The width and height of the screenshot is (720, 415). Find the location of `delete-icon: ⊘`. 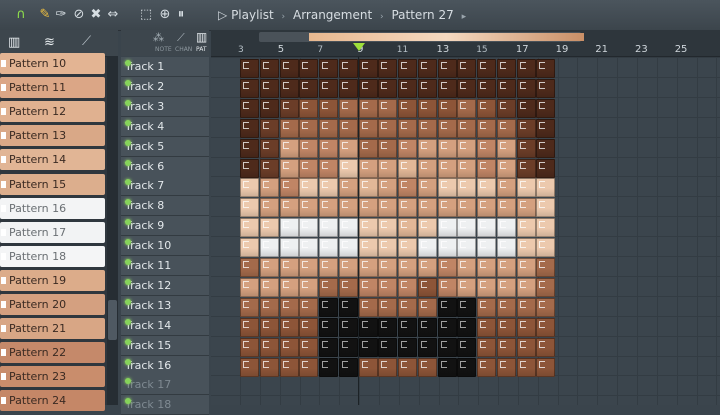

delete-icon: ⊘ is located at coordinates (79, 15).